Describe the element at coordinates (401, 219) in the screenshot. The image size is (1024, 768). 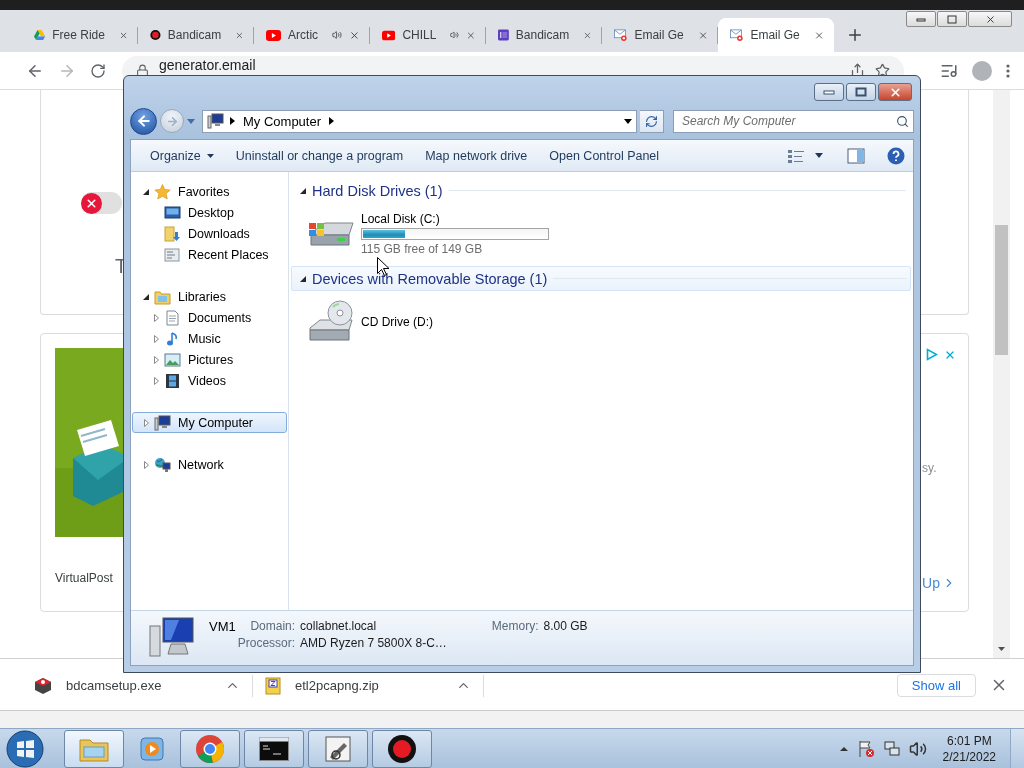
I see `drive-name: Local Disk (C:)` at that location.